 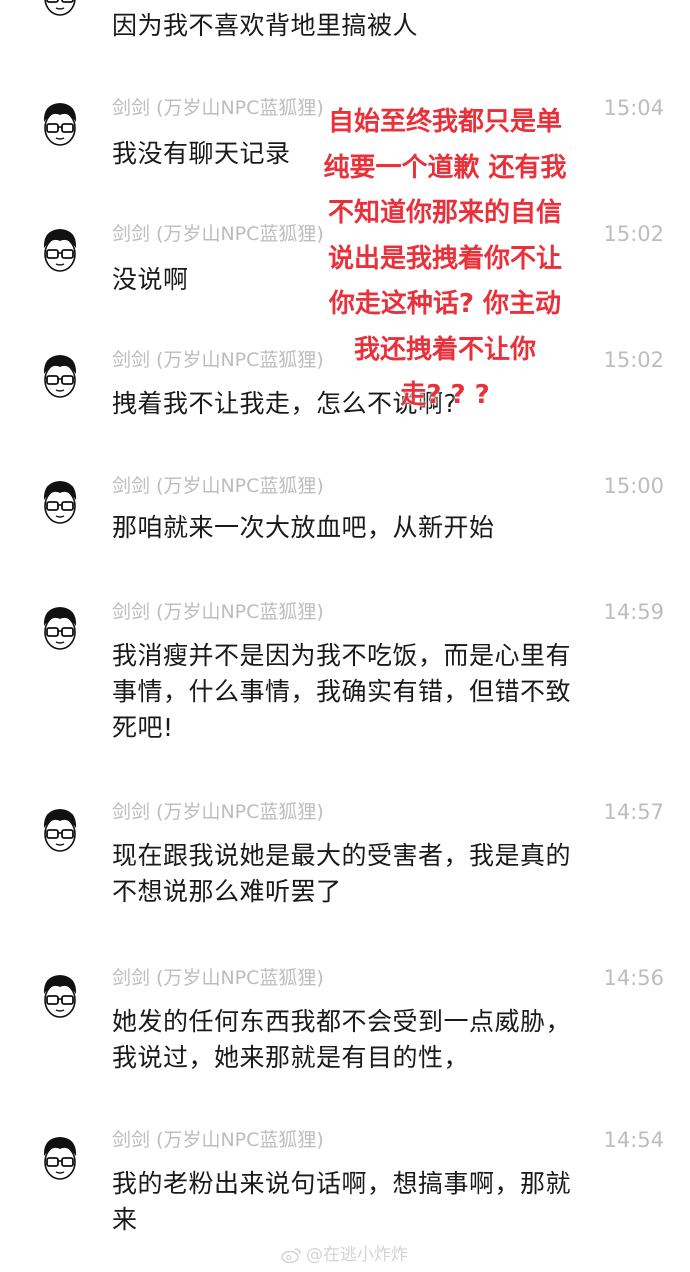 I want to click on message-time: 15:00, so click(x=633, y=486).